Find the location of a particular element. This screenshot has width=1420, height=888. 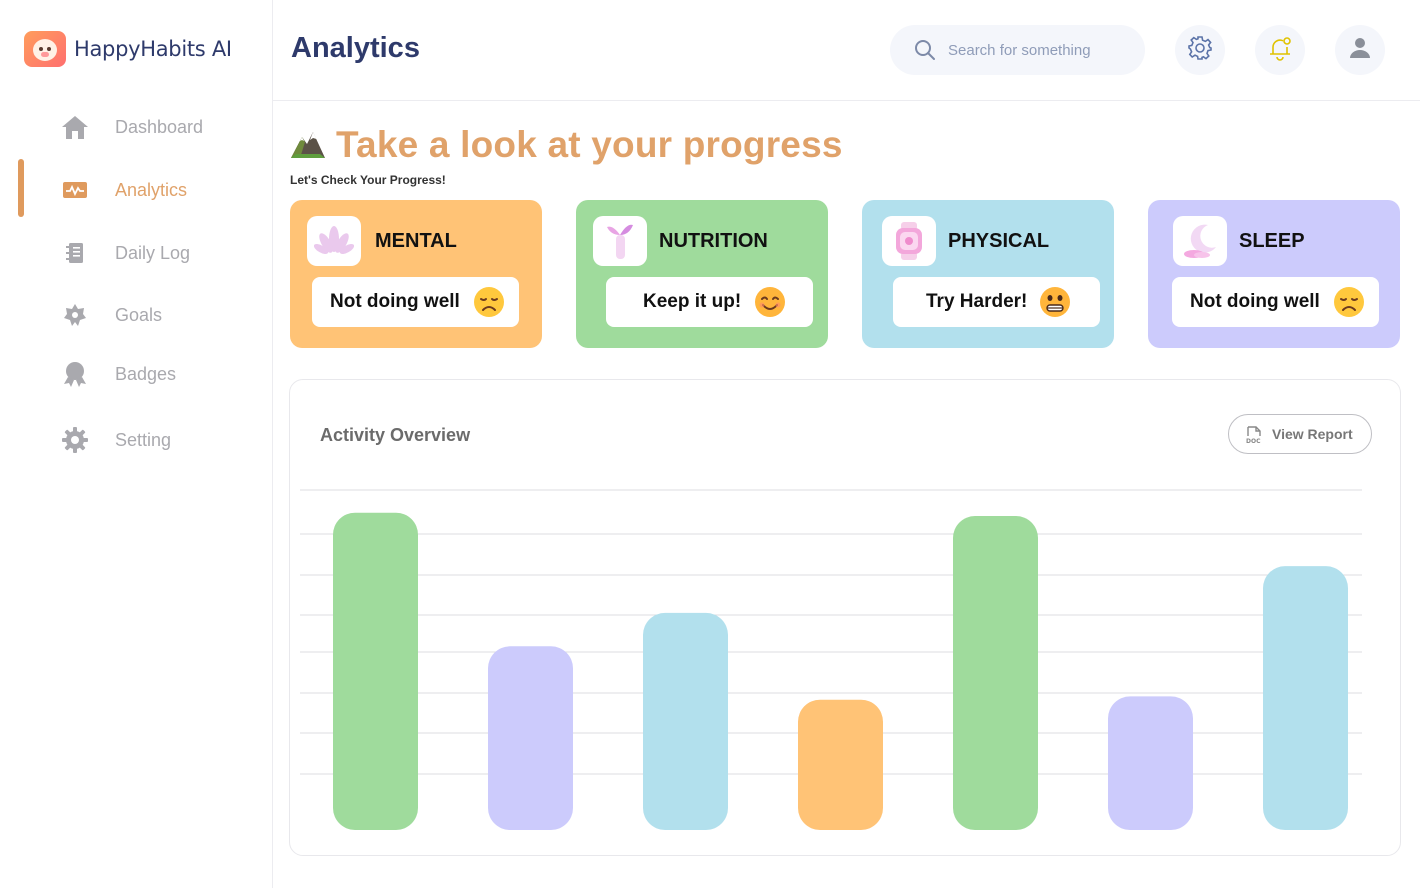

smiling-face-emoji-icon is located at coordinates (770, 302).